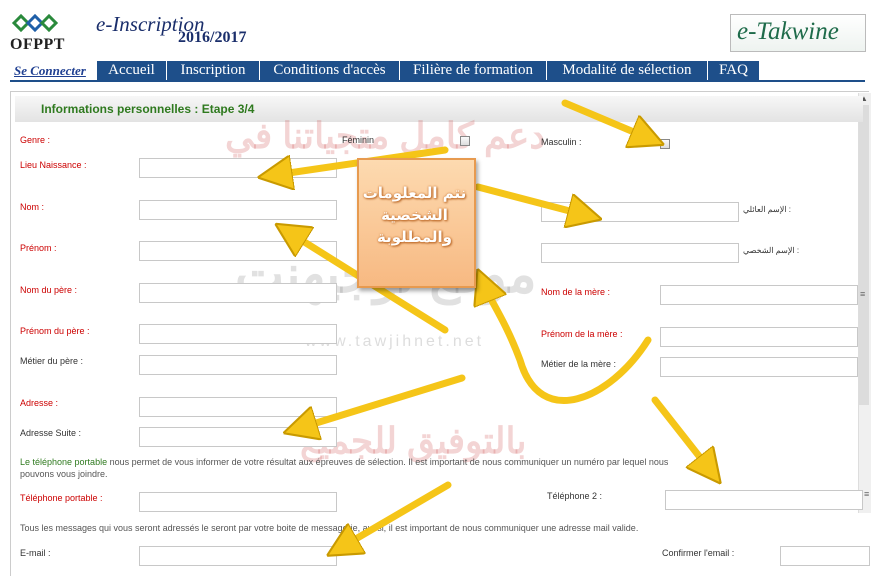 The width and height of the screenshot is (879, 576). Describe the element at coordinates (238, 365) in the screenshot. I see `metier-pere-input` at that location.